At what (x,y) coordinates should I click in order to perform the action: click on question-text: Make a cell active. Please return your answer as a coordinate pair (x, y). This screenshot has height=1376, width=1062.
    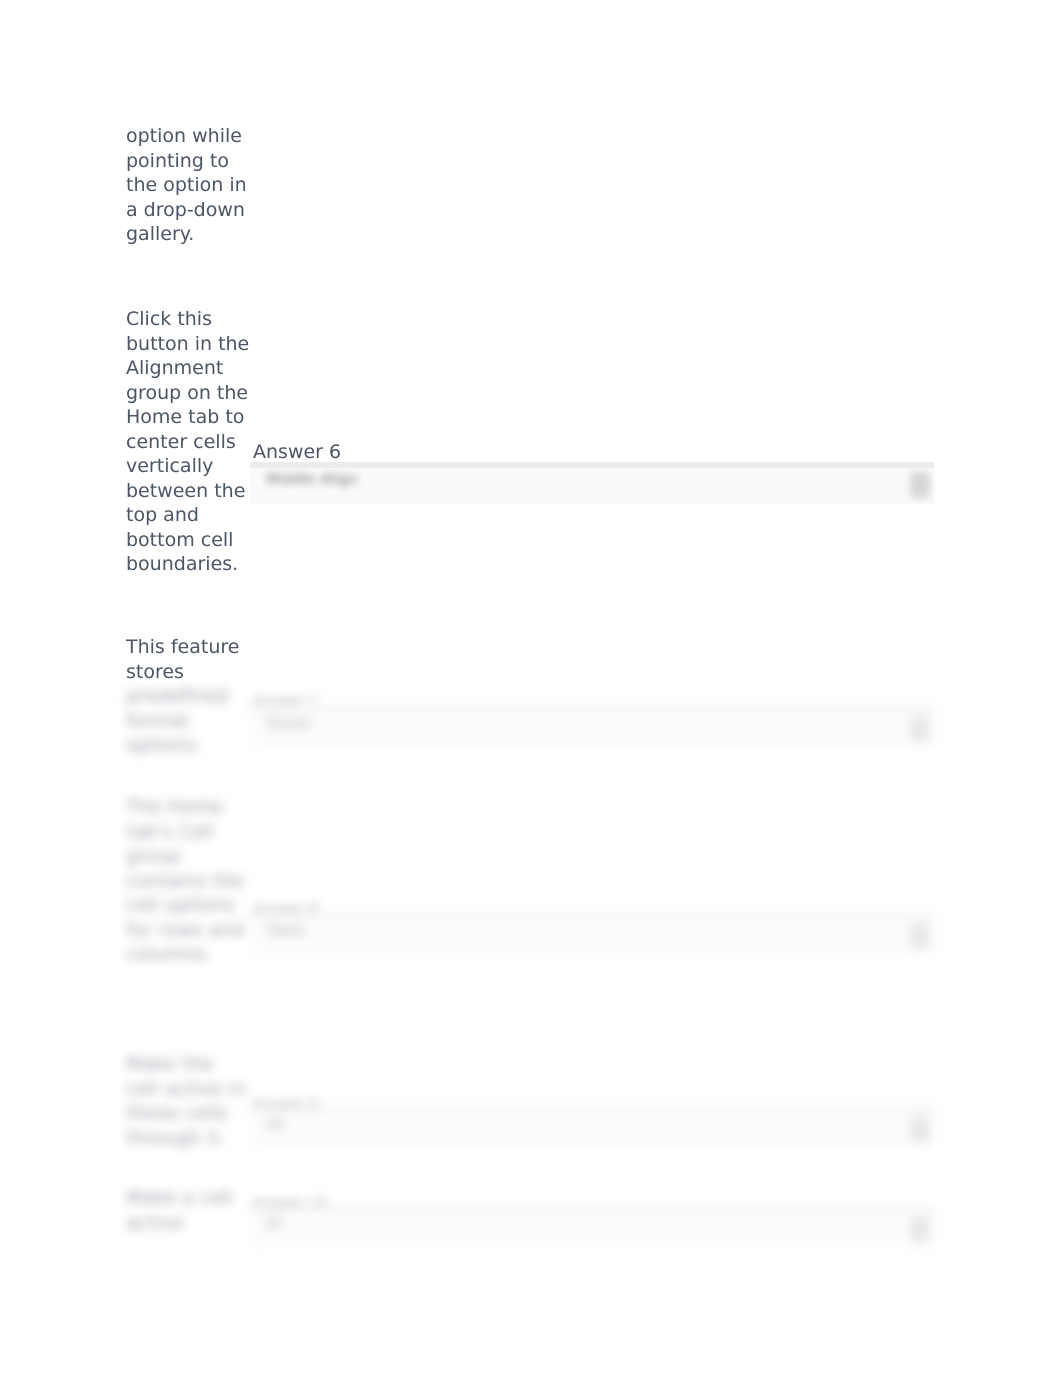
    Looking at the image, I should click on (188, 1210).